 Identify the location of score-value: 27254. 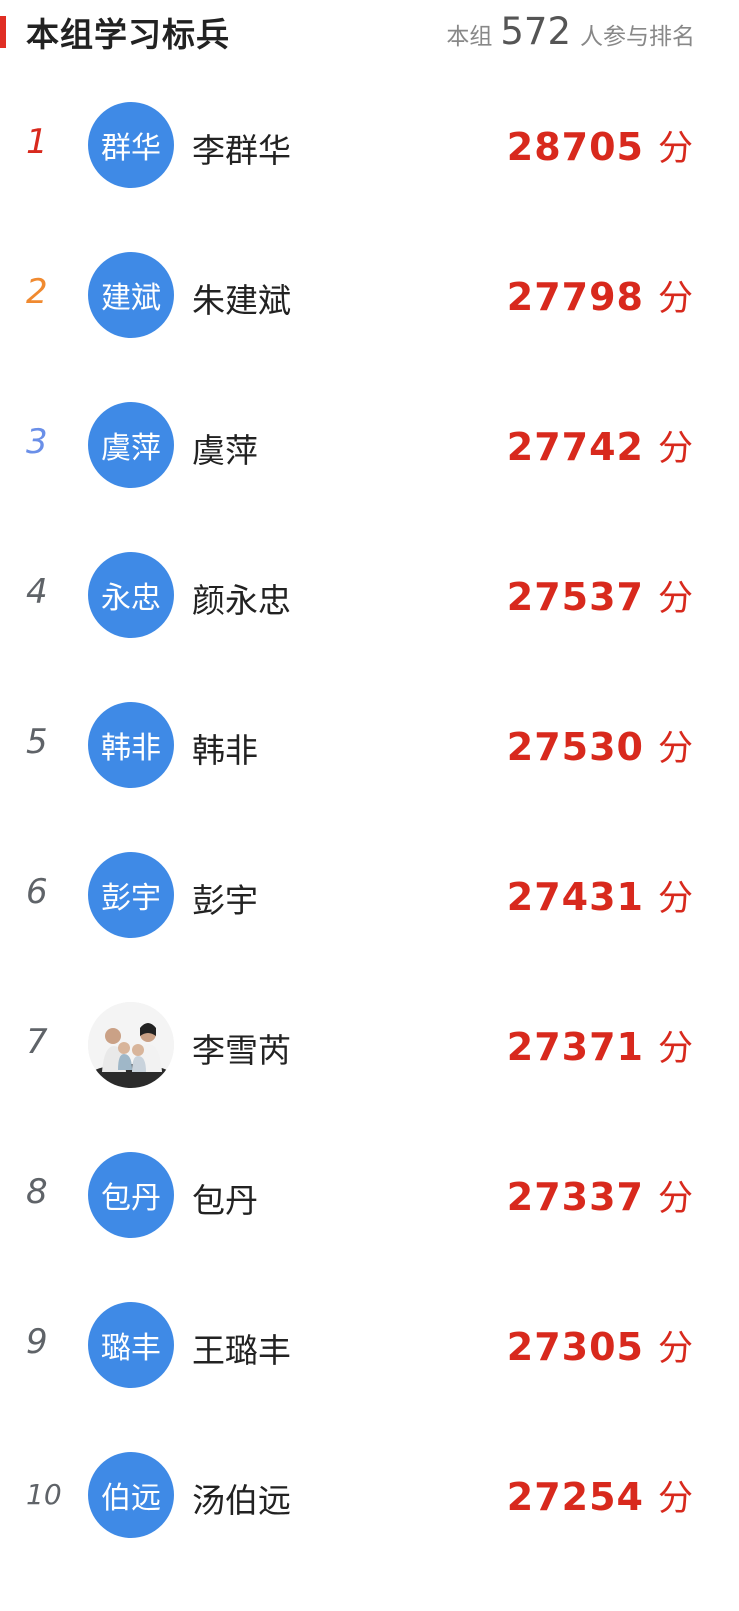
(575, 1497).